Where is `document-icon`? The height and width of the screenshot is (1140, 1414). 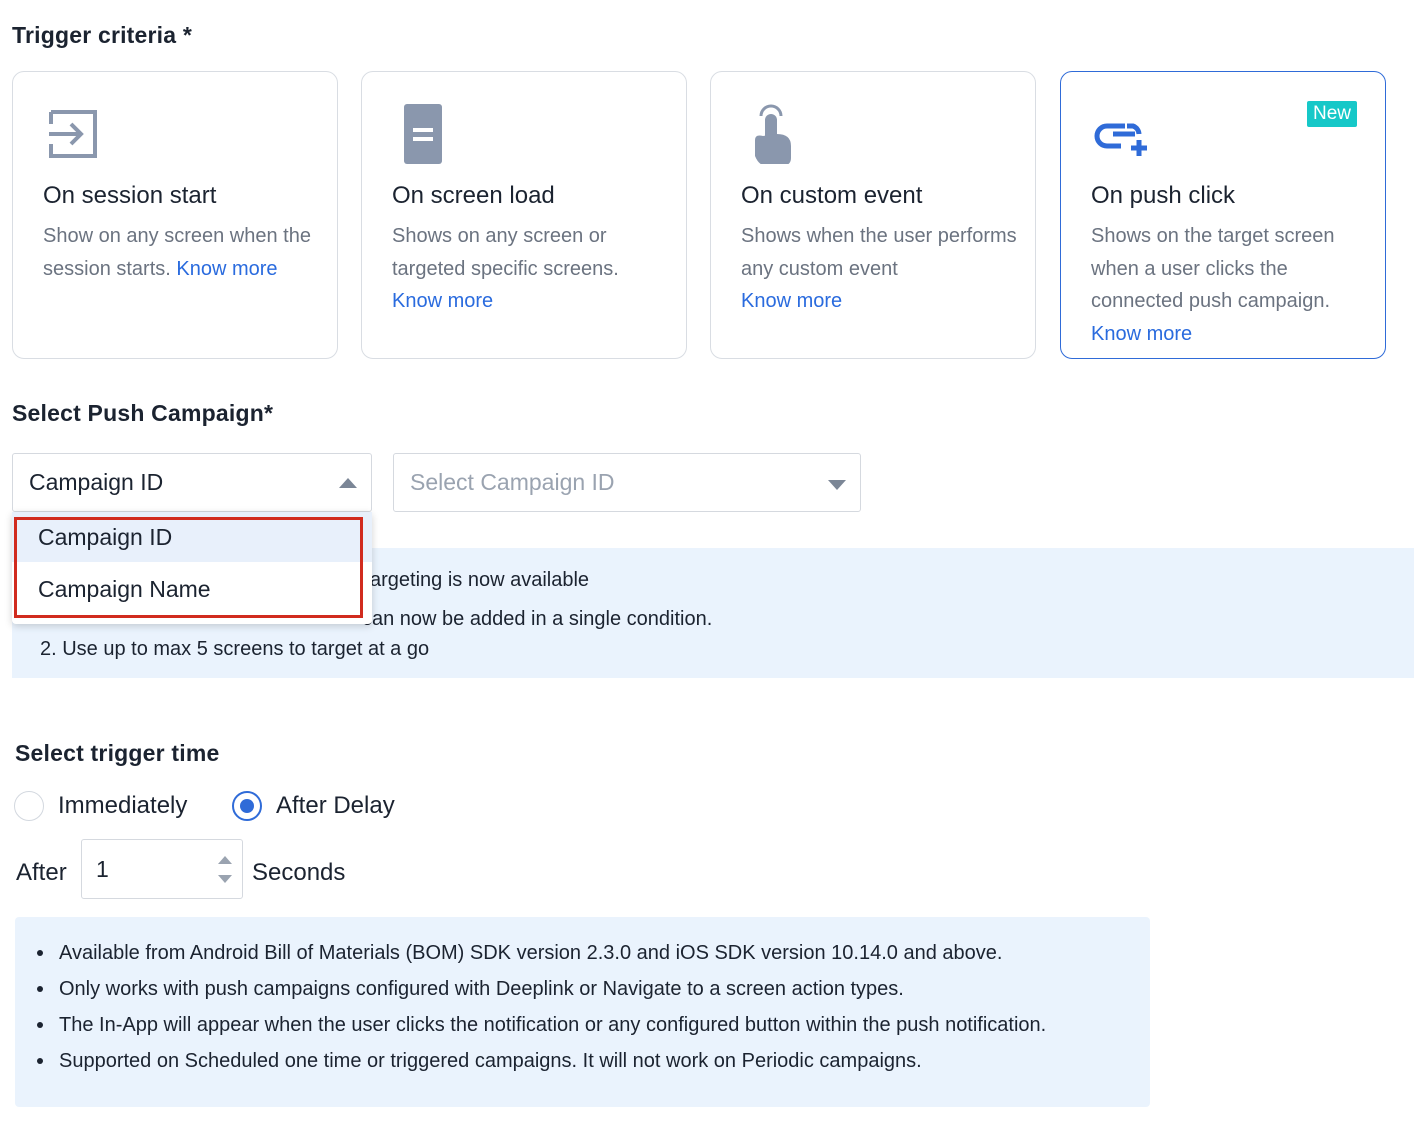 document-icon is located at coordinates (423, 134).